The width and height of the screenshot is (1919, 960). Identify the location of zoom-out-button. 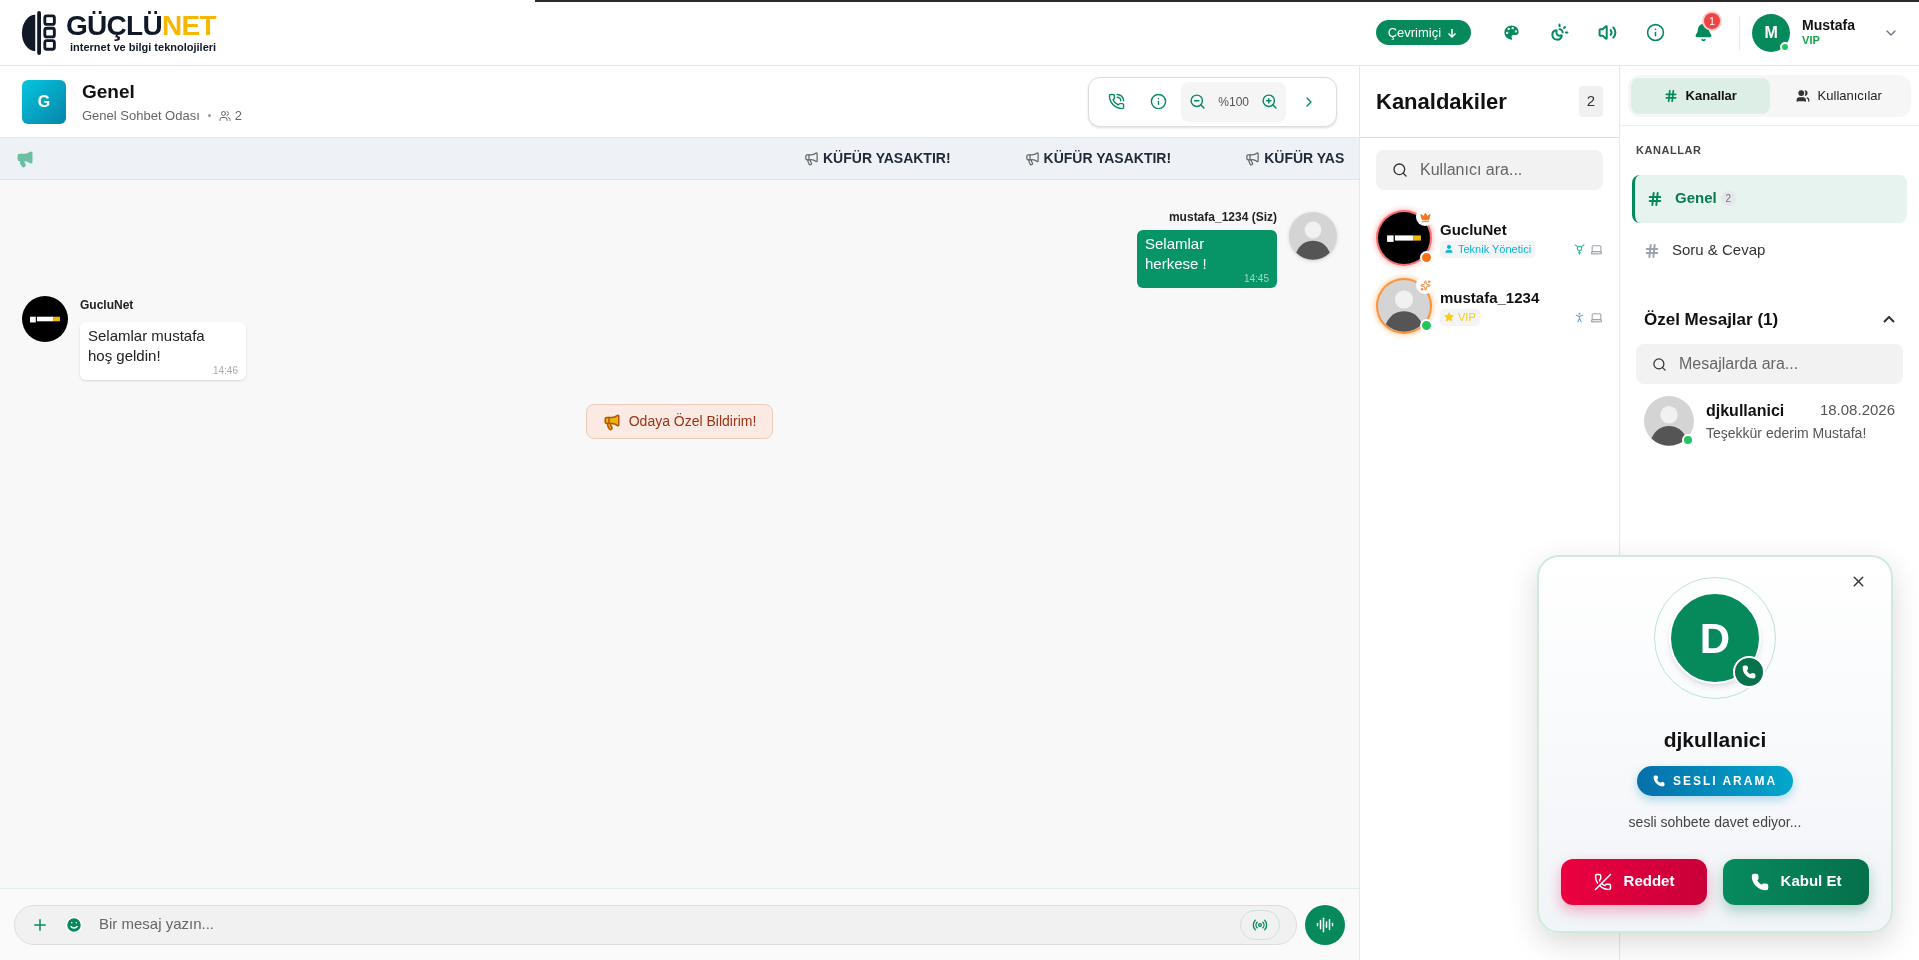
(1198, 101).